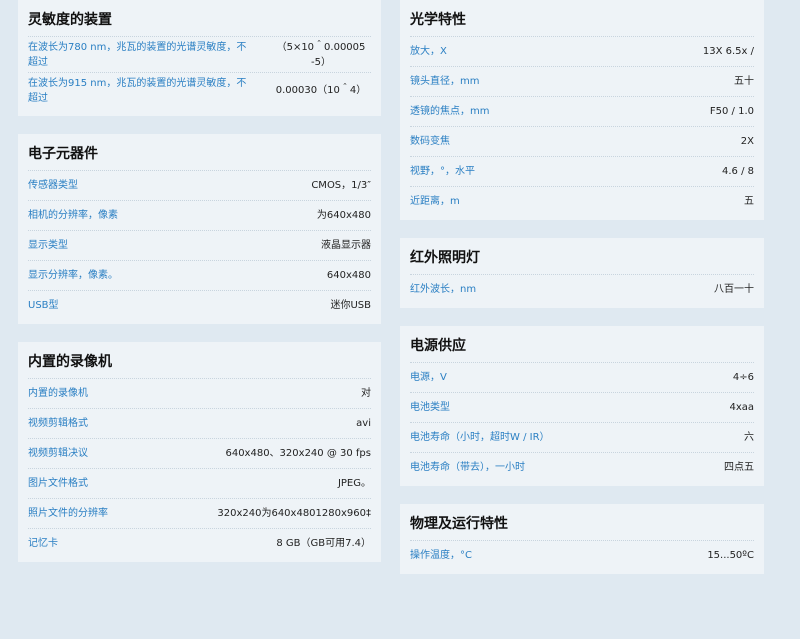  What do you see at coordinates (728, 51) in the screenshot?
I see `spec-value: 13X 6.5x /` at bounding box center [728, 51].